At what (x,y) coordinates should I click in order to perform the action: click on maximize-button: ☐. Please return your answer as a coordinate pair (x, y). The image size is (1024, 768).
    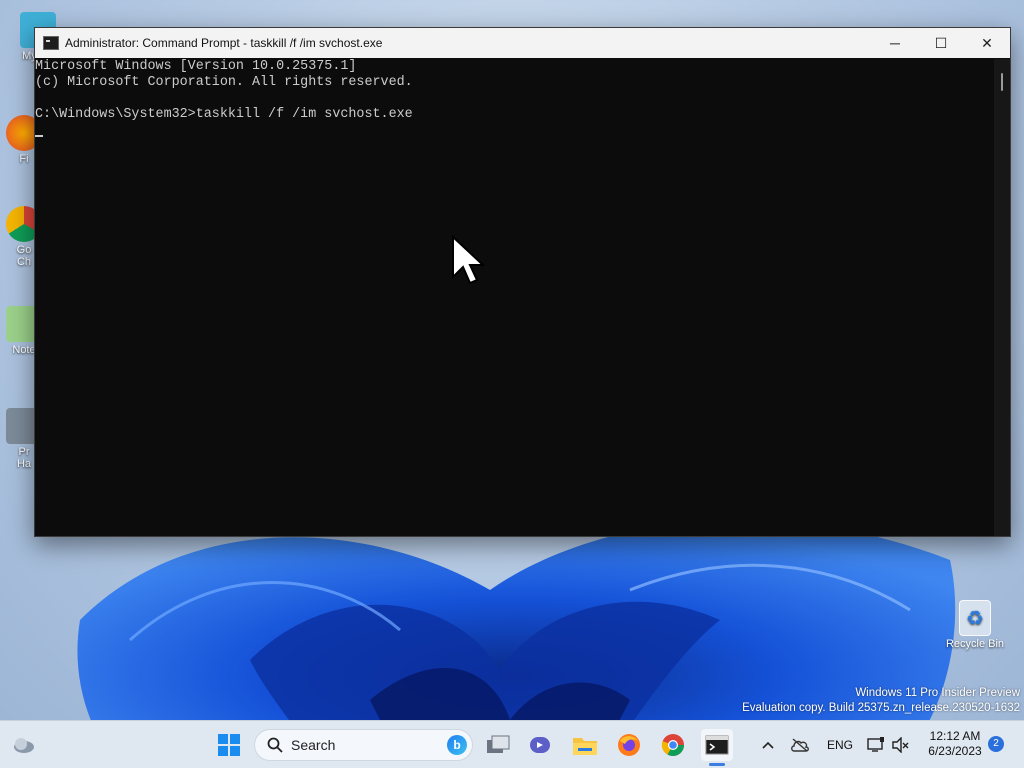
    Looking at the image, I should click on (941, 43).